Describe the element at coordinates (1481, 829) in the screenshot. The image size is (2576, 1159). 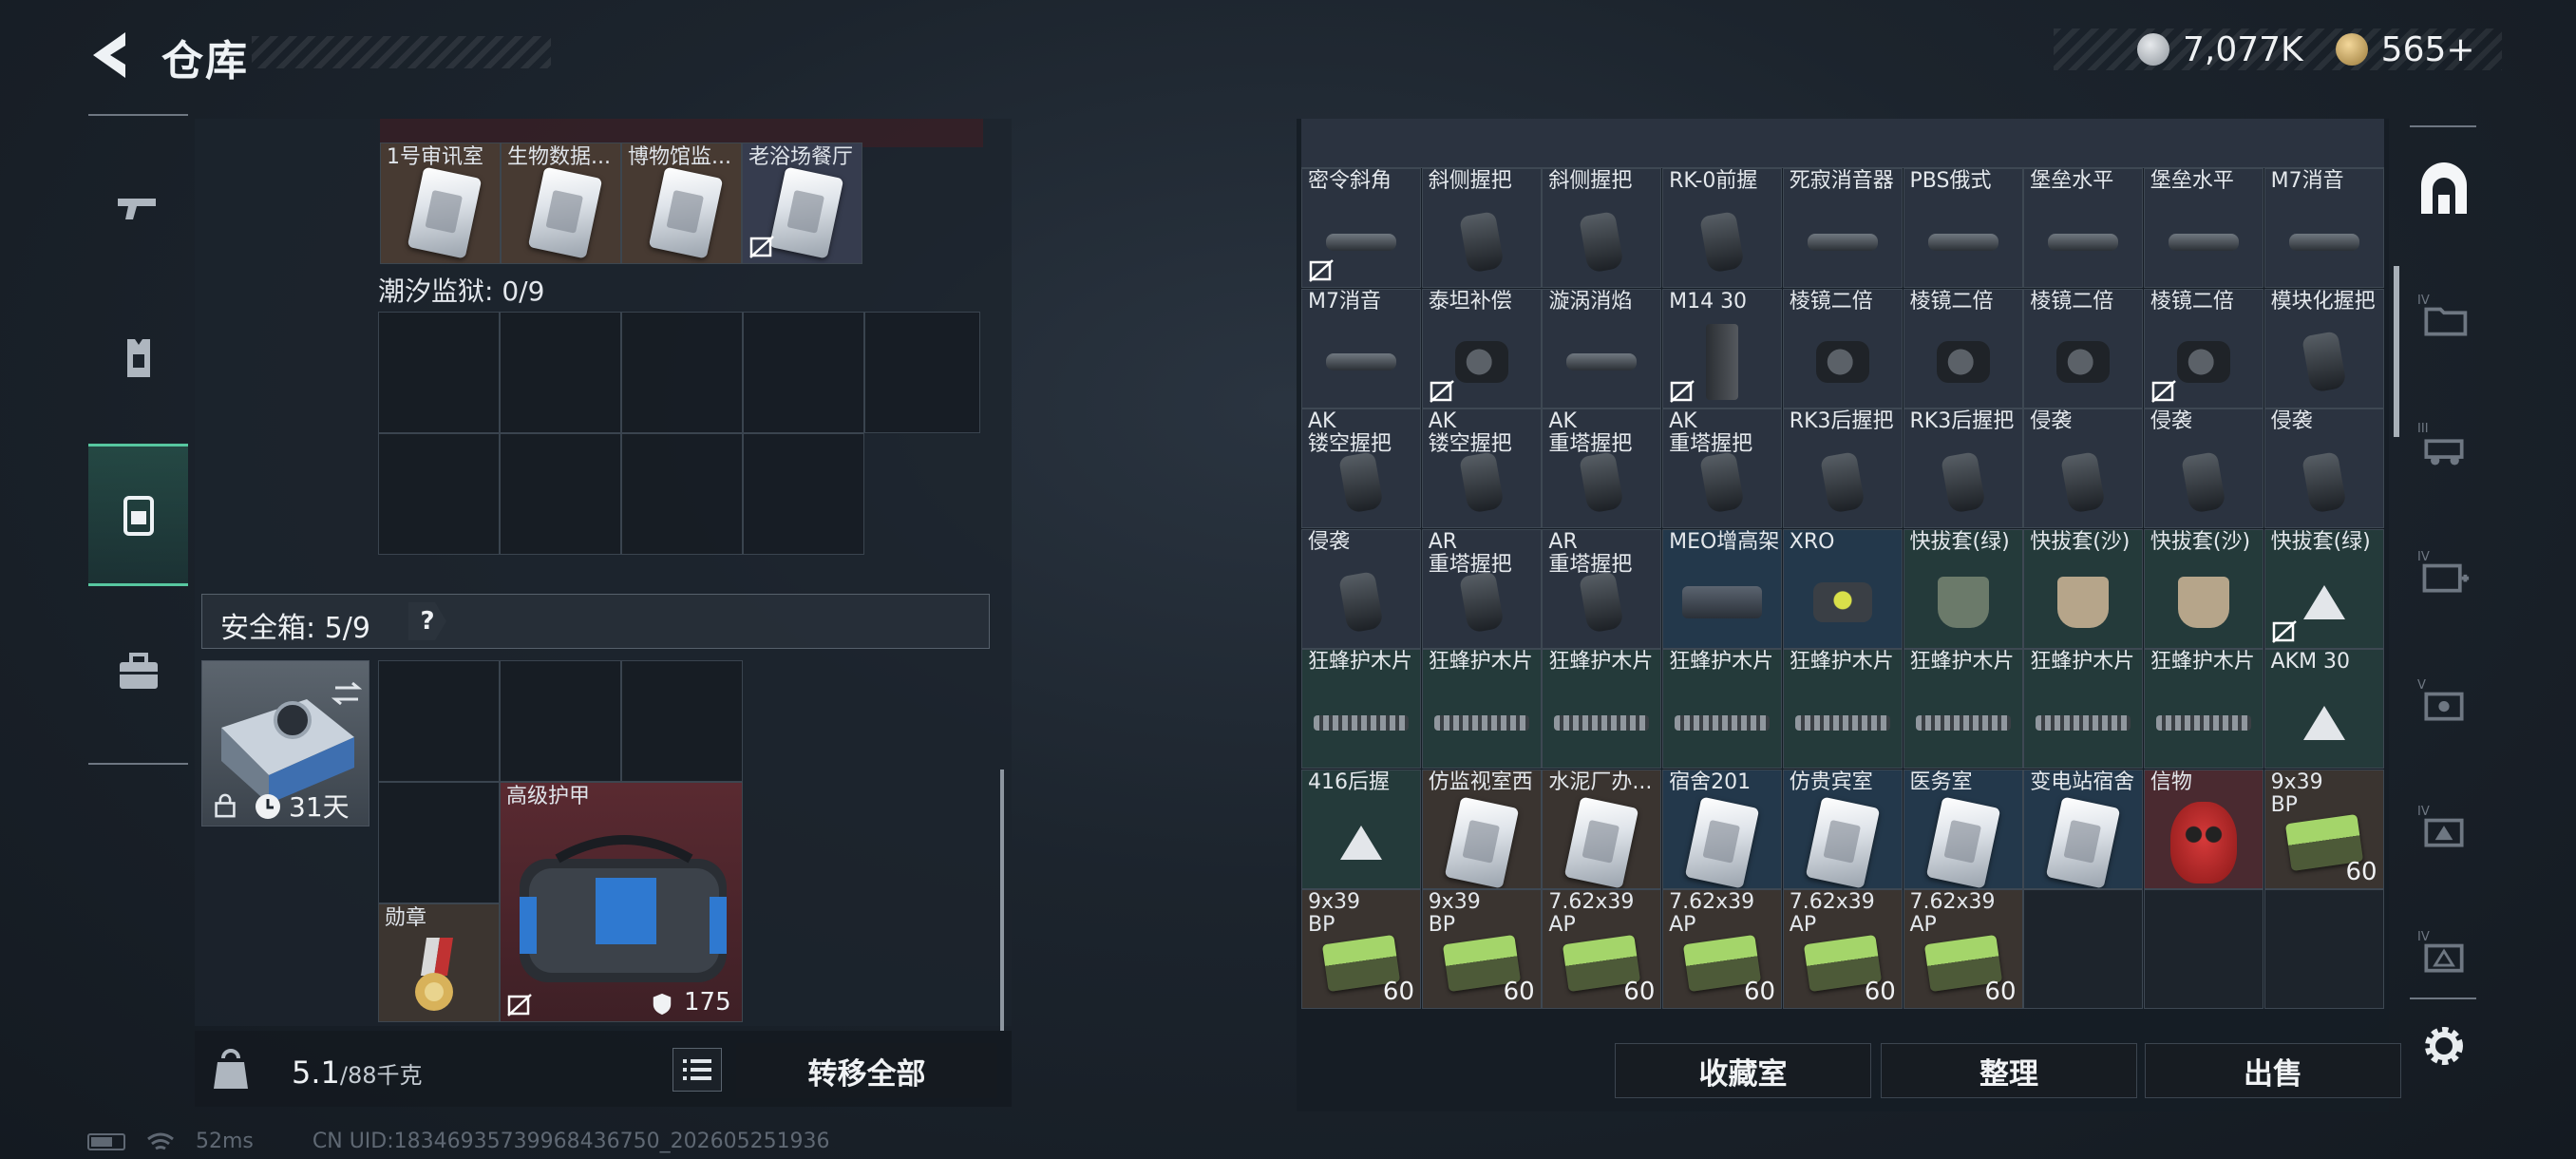
I see `inventory-item: 仿监视室西` at that location.